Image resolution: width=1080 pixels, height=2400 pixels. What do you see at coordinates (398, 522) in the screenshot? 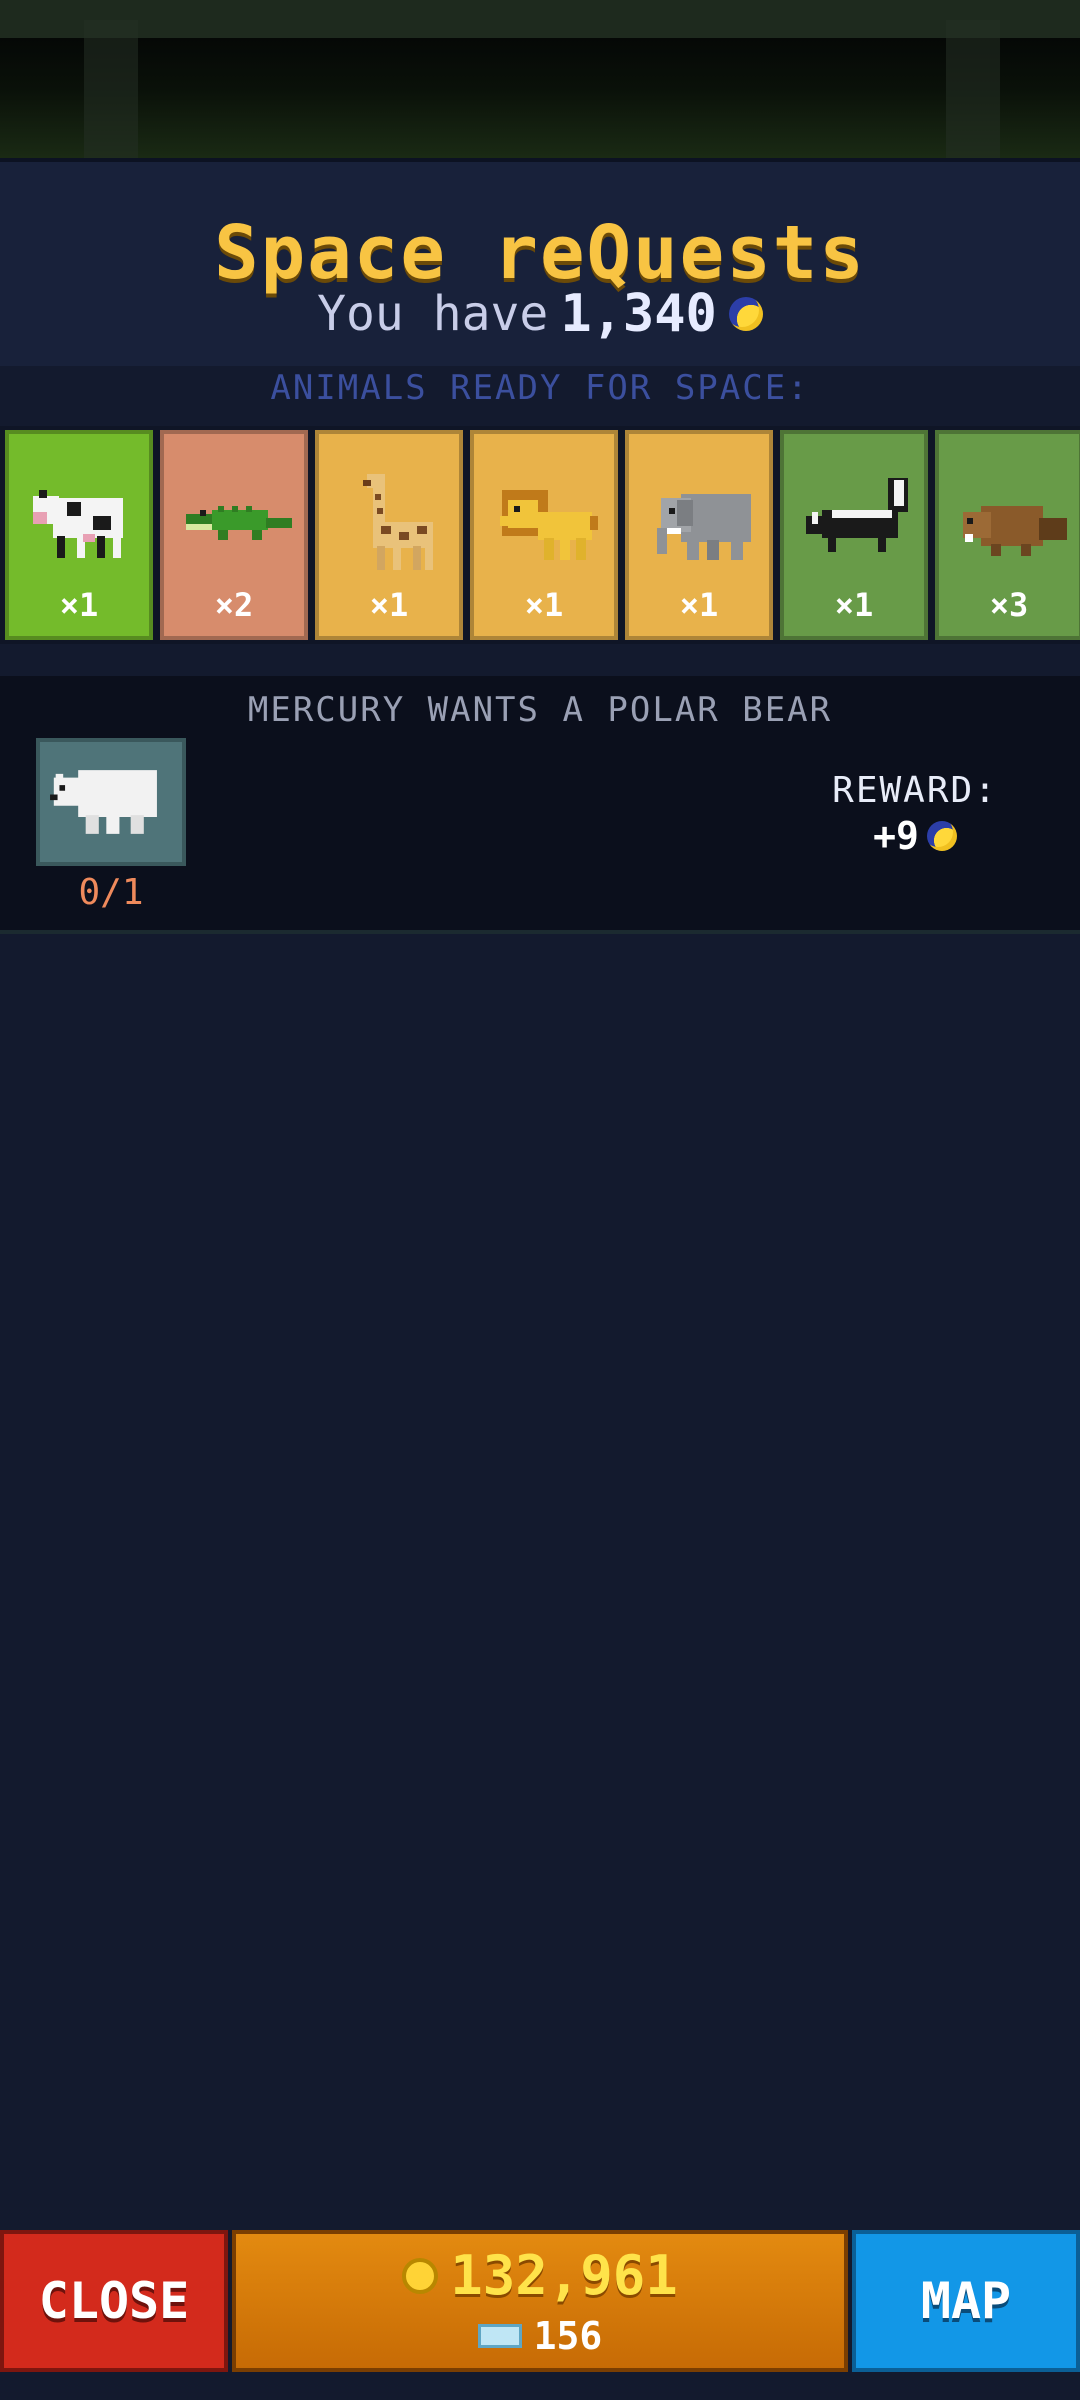
I see `giraffe-icon` at bounding box center [398, 522].